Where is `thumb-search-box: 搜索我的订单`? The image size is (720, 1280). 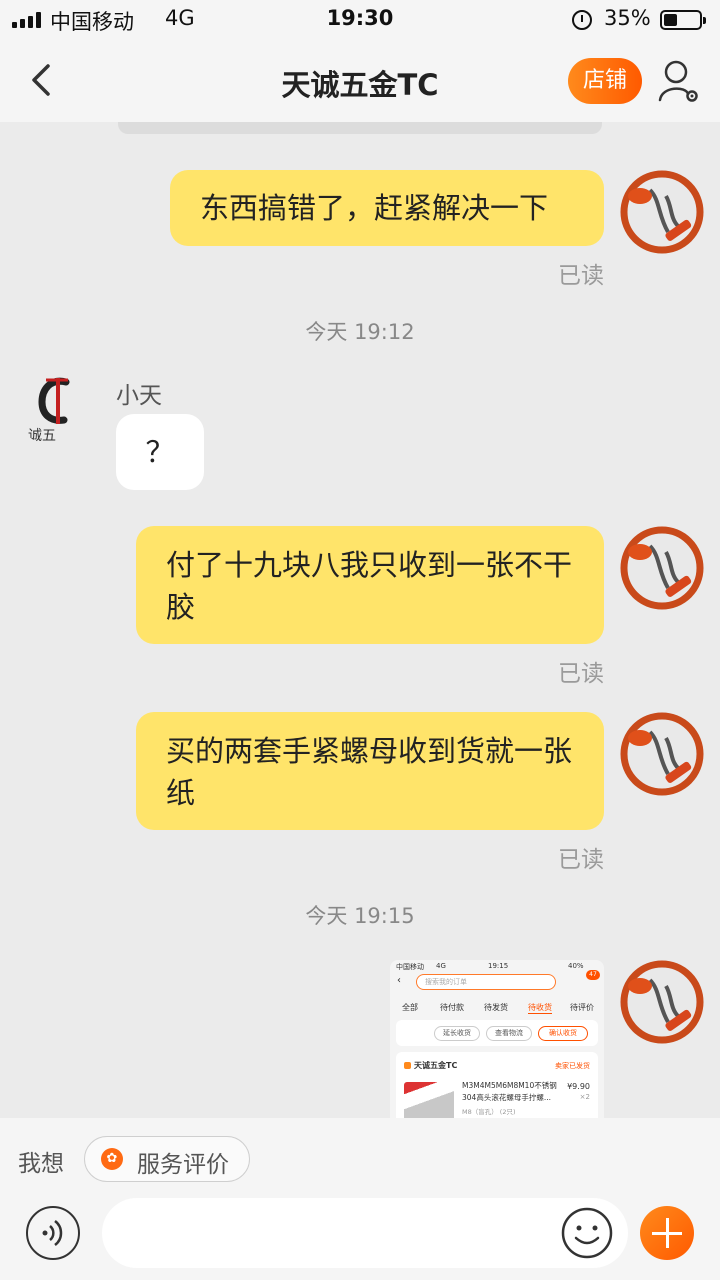 thumb-search-box: 搜索我的订单 is located at coordinates (486, 982).